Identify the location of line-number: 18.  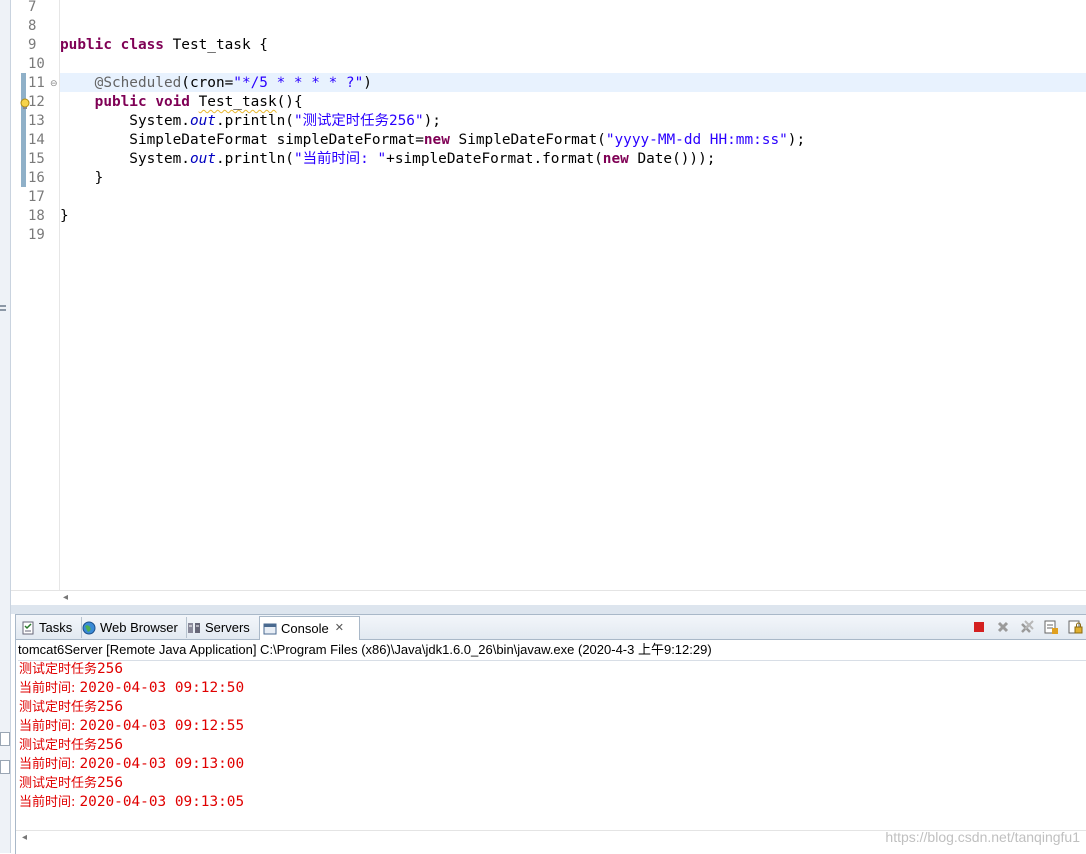
(36, 216).